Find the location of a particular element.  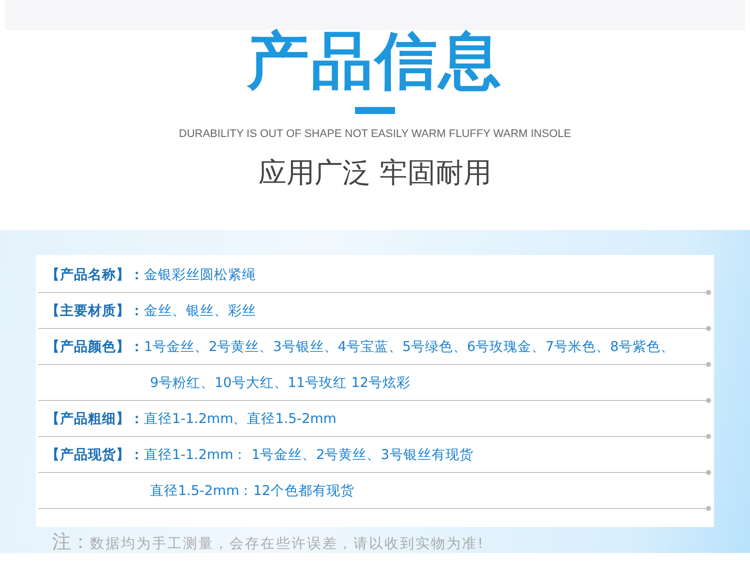

note-text: 数据均为手工测量，会存在些许误差，请以收到实物为准! is located at coordinates (287, 544).